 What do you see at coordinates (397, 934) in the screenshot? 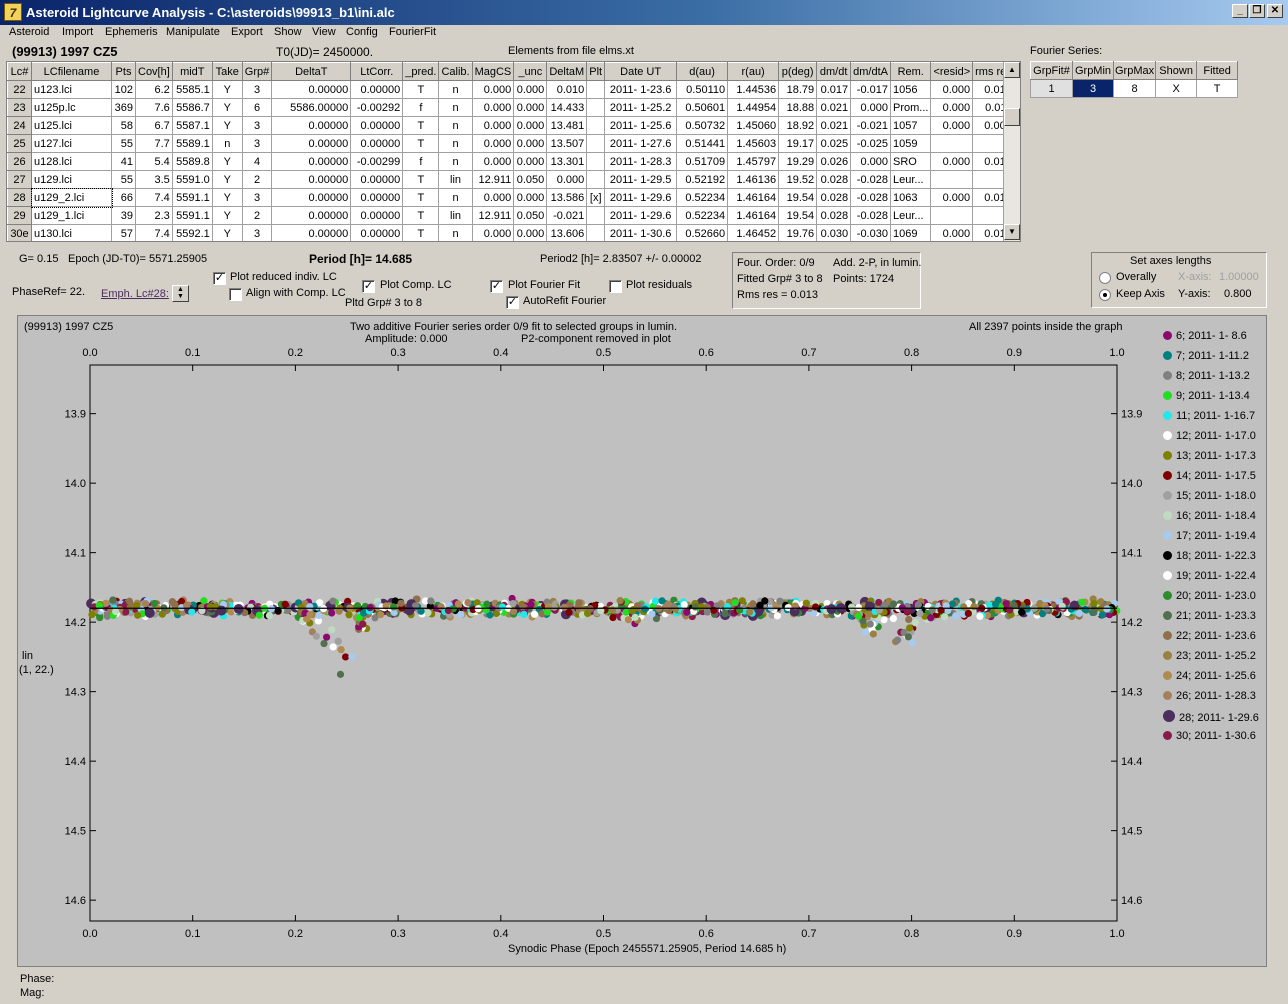
I see `x-tick-label-bottom: 0.3` at bounding box center [397, 934].